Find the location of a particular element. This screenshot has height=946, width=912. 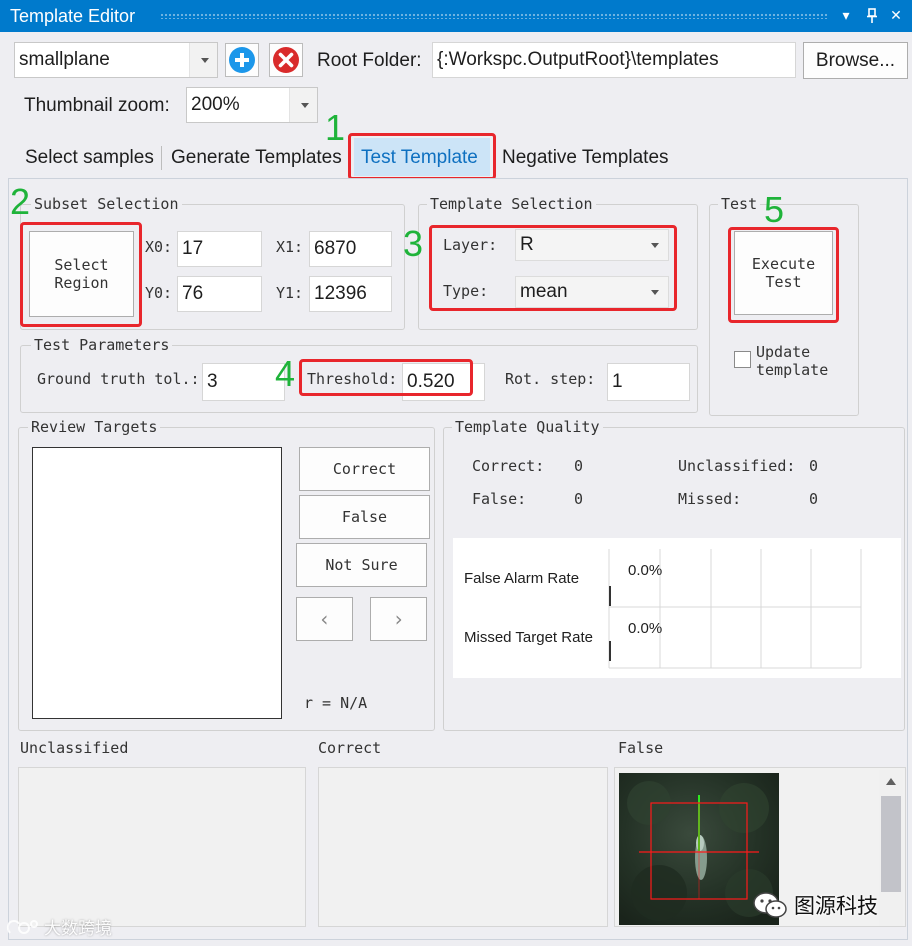

target-preview is located at coordinates (157, 583).